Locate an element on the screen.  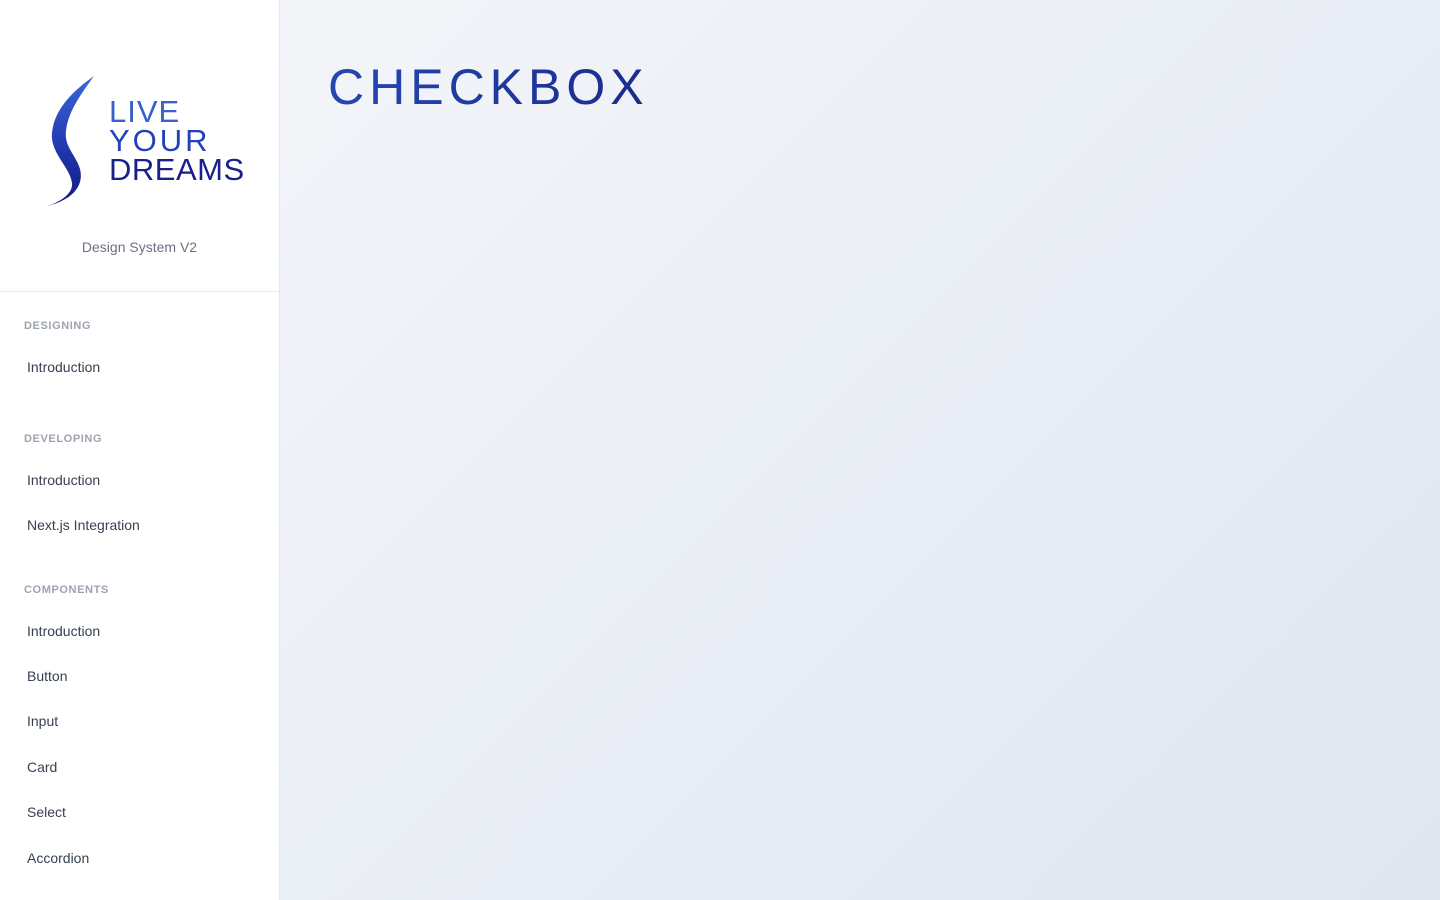
logo-line-your: YOUR is located at coordinates (160, 140).